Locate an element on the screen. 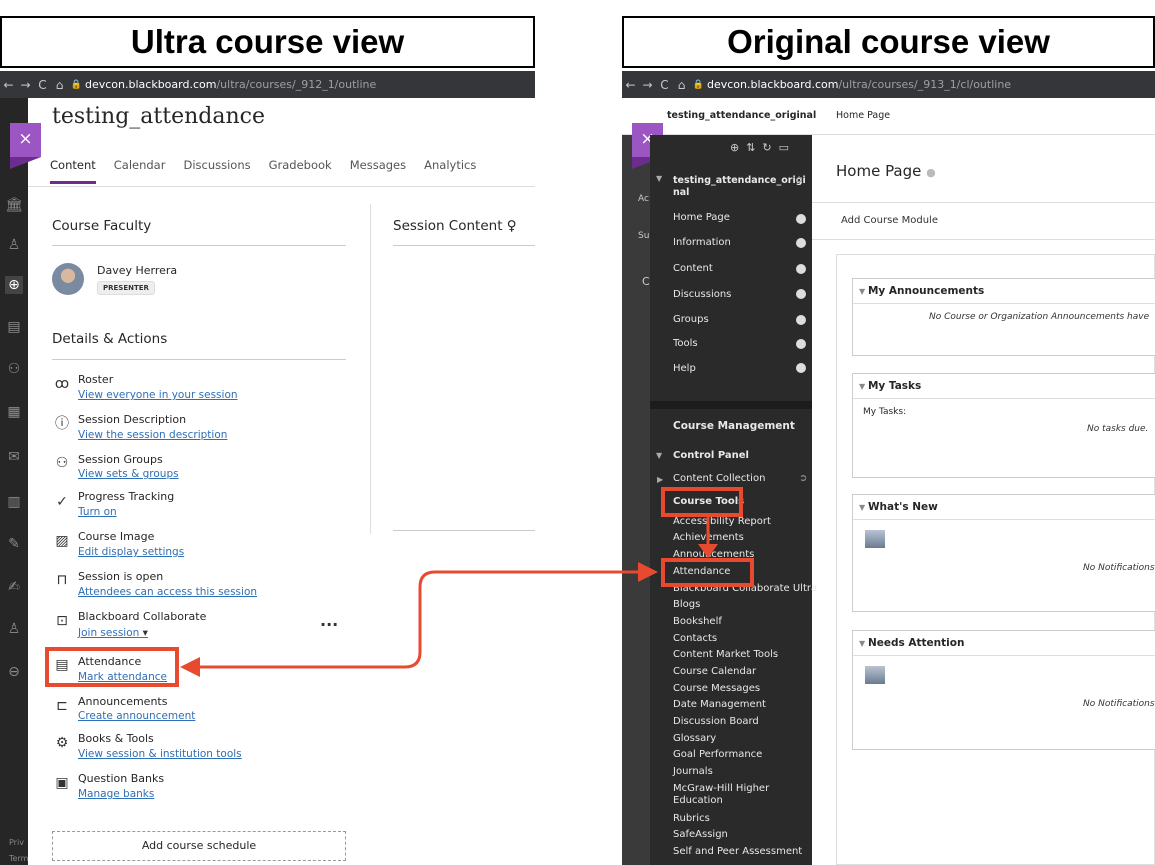 This screenshot has width=1155, height=865. join-session-link: Join session ▾ is located at coordinates (113, 633).